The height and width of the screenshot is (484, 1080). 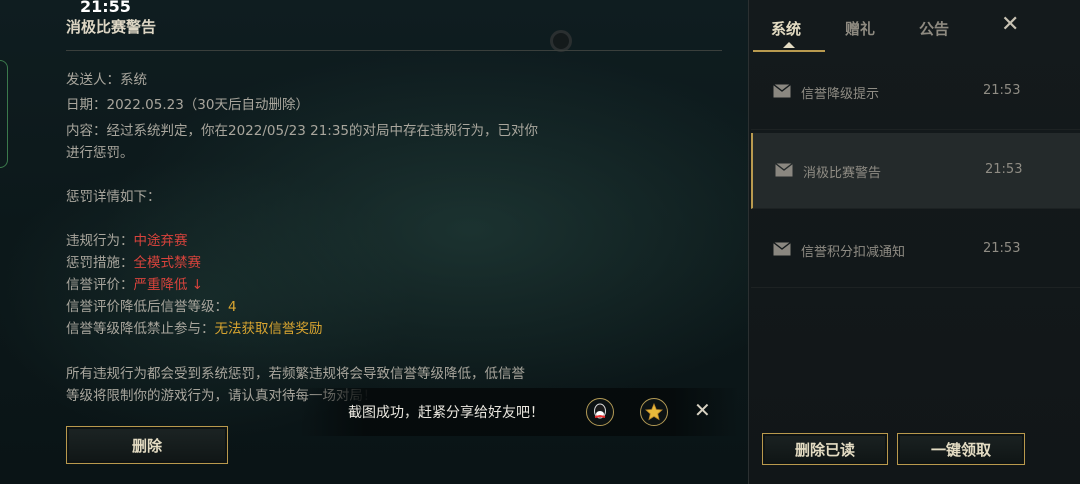 I want to click on screenshot-toast: 截图成功，赶紧分享给好友吧！ ✕, so click(x=519, y=412).